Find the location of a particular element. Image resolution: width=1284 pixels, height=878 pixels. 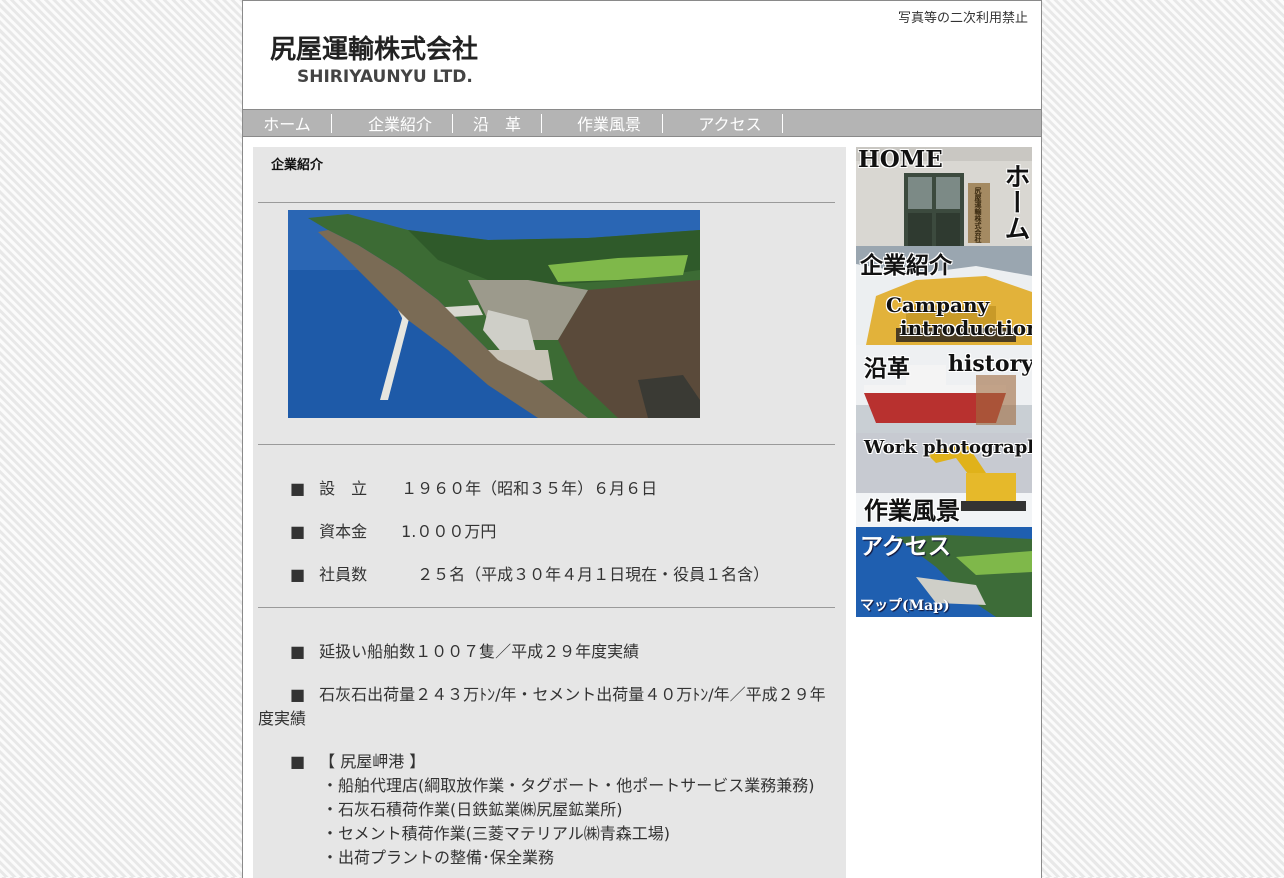

nav-item-access: アクセス is located at coordinates (730, 124).